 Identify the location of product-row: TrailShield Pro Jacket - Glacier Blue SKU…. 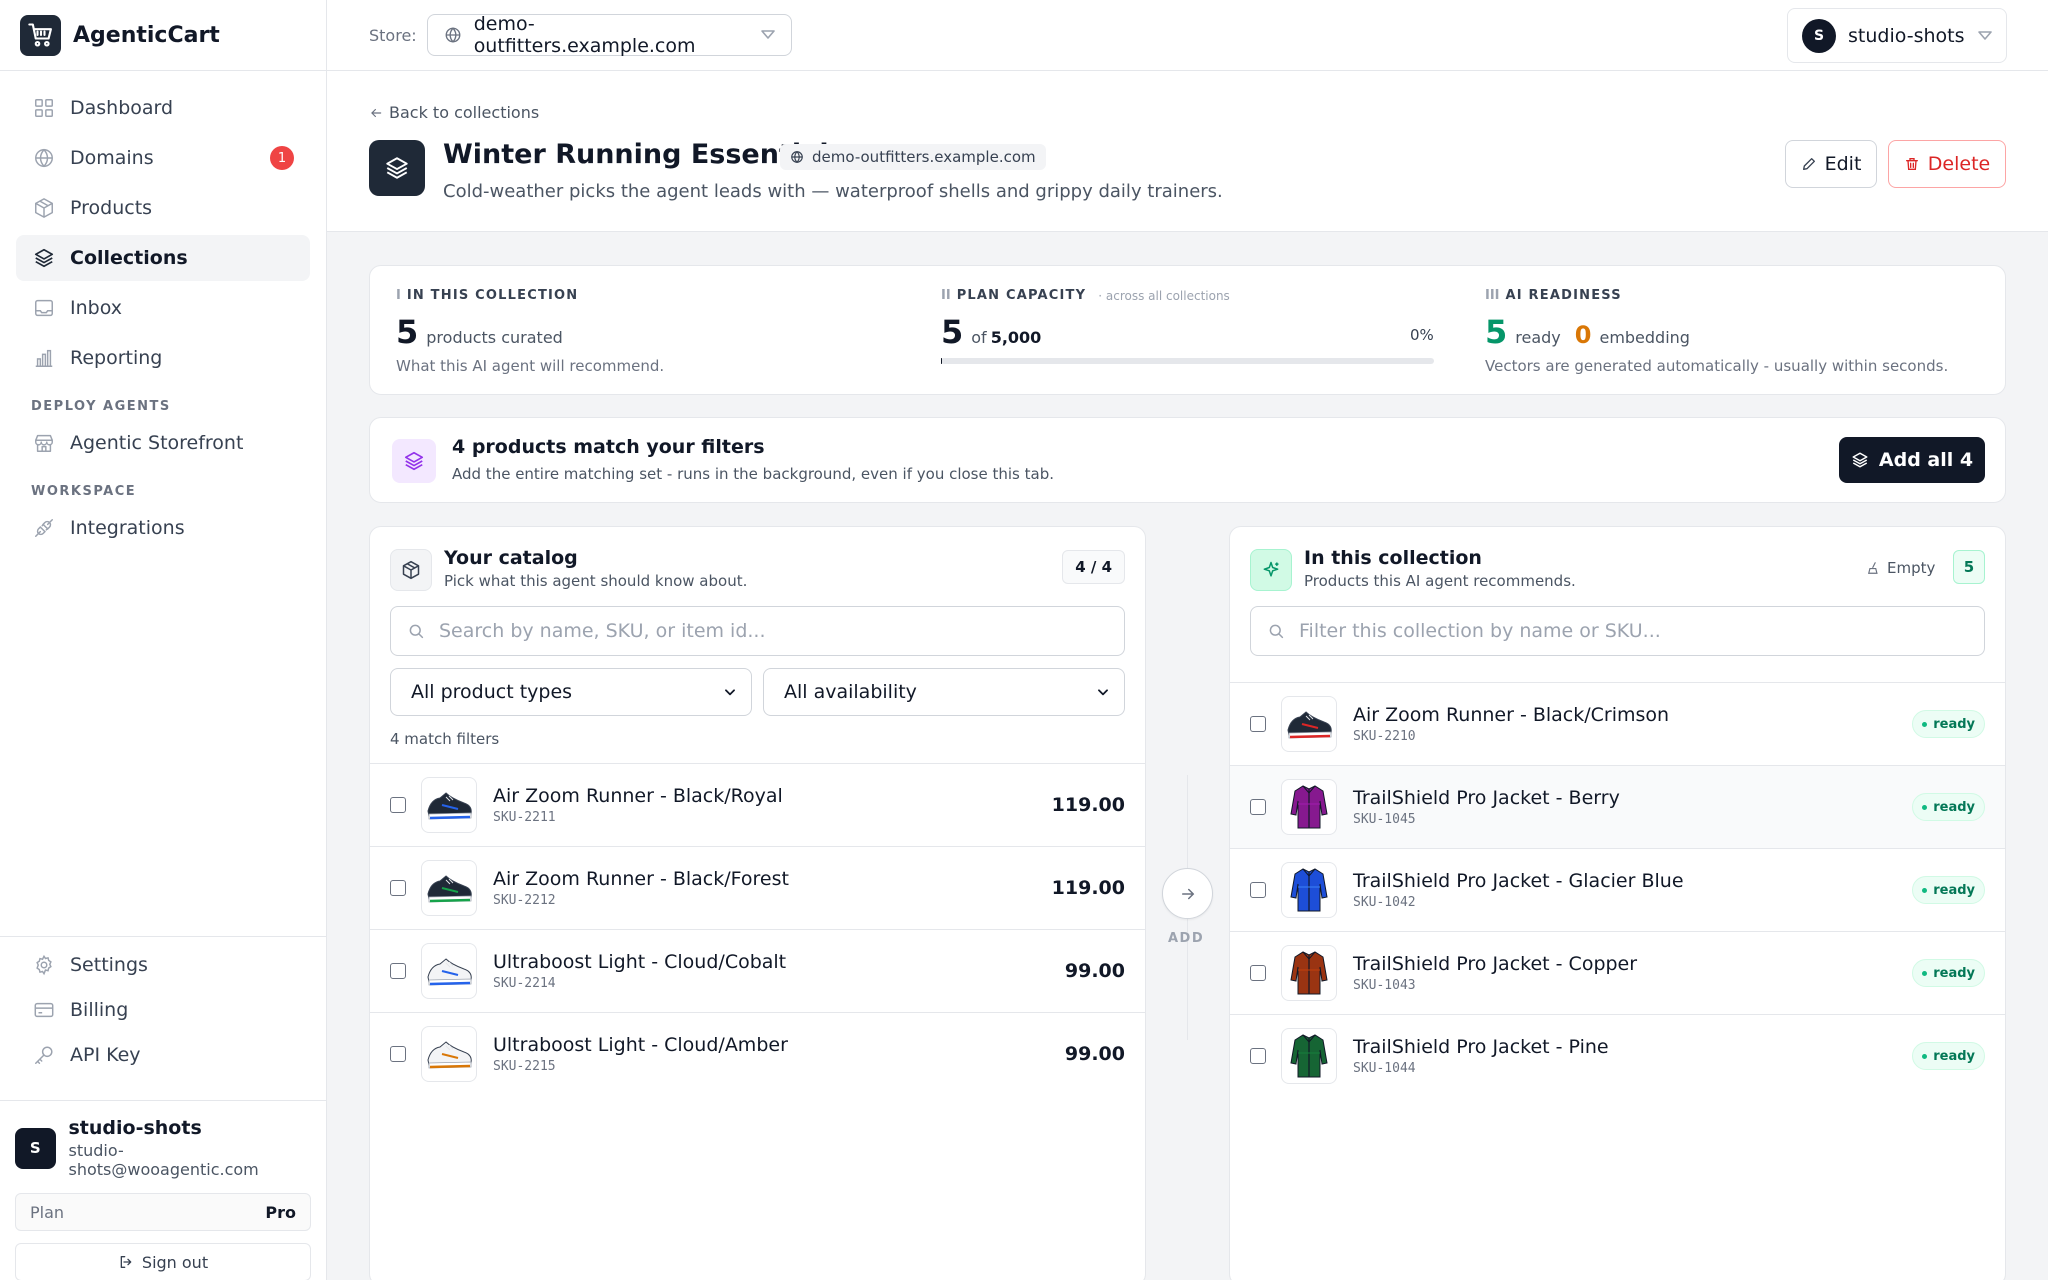
(1617, 889).